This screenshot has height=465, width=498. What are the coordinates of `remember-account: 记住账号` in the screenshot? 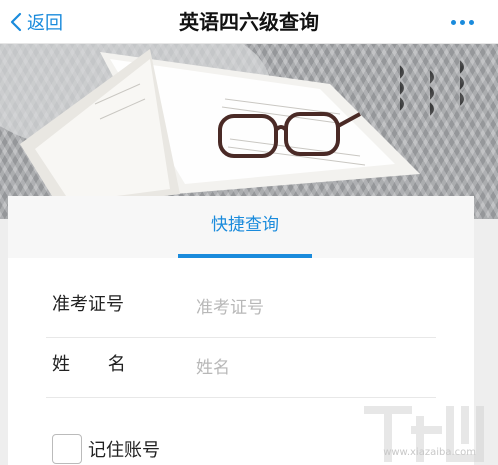 It's located at (106, 449).